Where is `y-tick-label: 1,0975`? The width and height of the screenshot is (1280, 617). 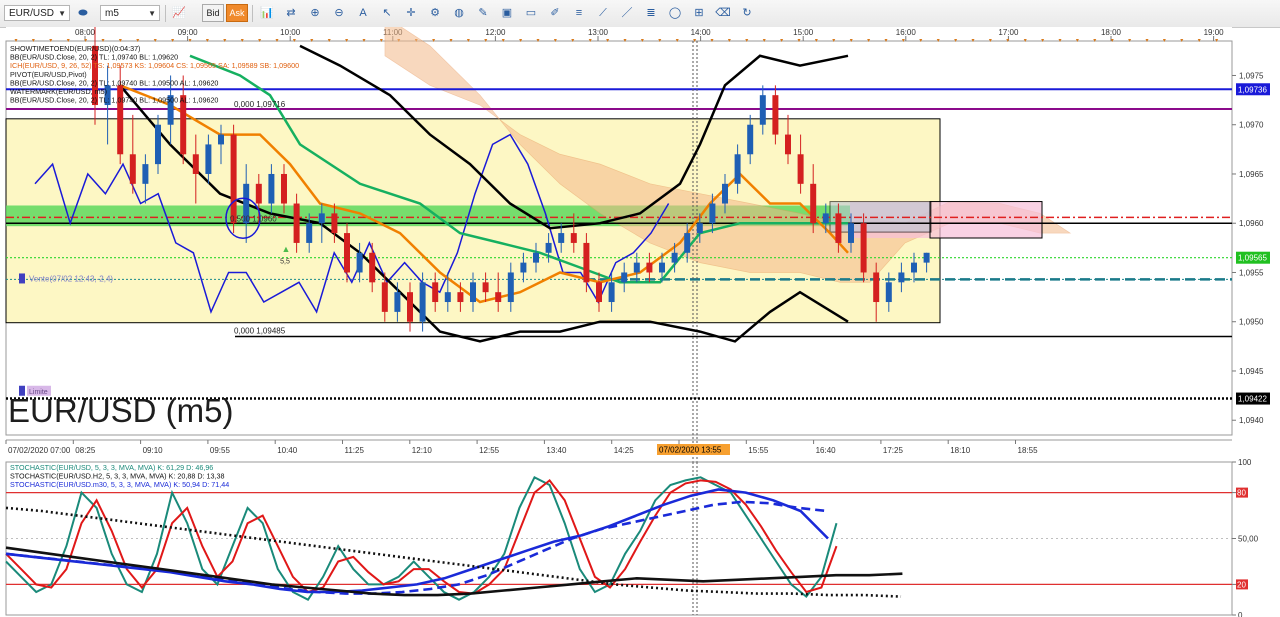 y-tick-label: 1,0975 is located at coordinates (1251, 75).